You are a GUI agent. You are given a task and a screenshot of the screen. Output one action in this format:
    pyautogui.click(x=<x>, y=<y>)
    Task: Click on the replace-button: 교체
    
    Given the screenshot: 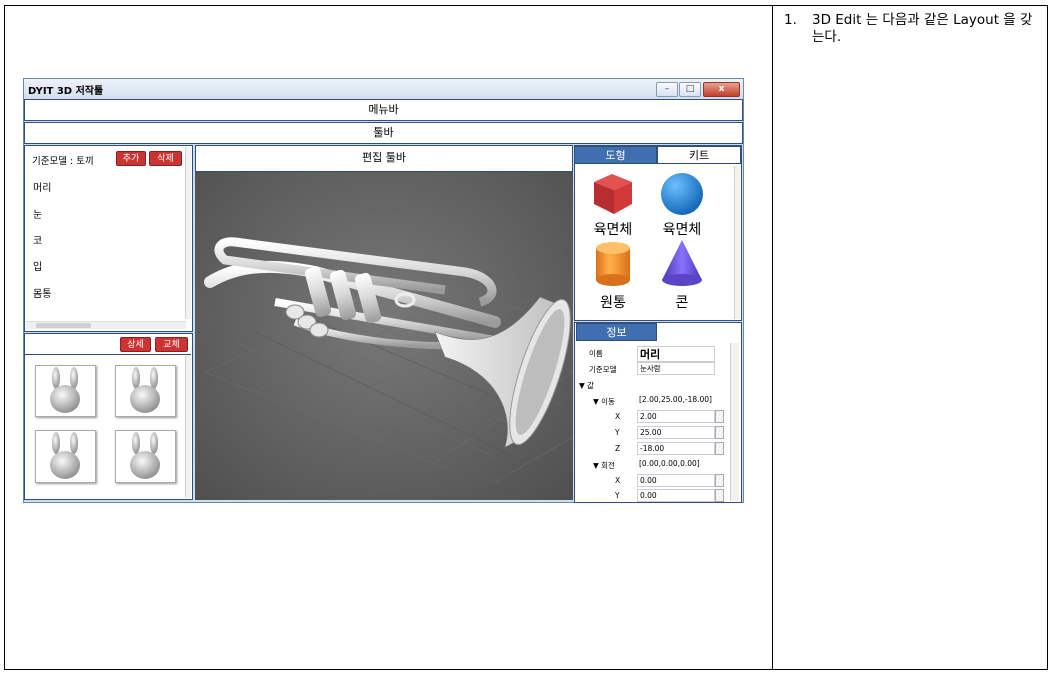 What is the action you would take?
    pyautogui.click(x=171, y=344)
    